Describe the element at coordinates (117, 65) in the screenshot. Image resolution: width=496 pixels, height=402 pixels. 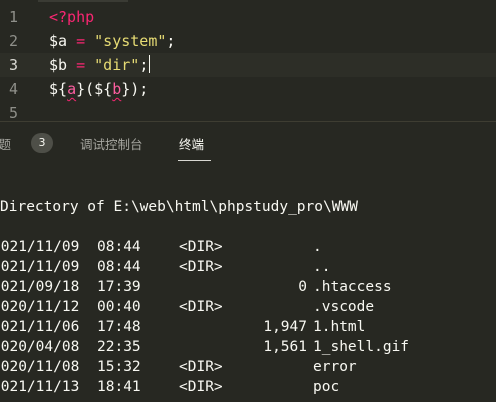
I see `code-token: "dir"` at that location.